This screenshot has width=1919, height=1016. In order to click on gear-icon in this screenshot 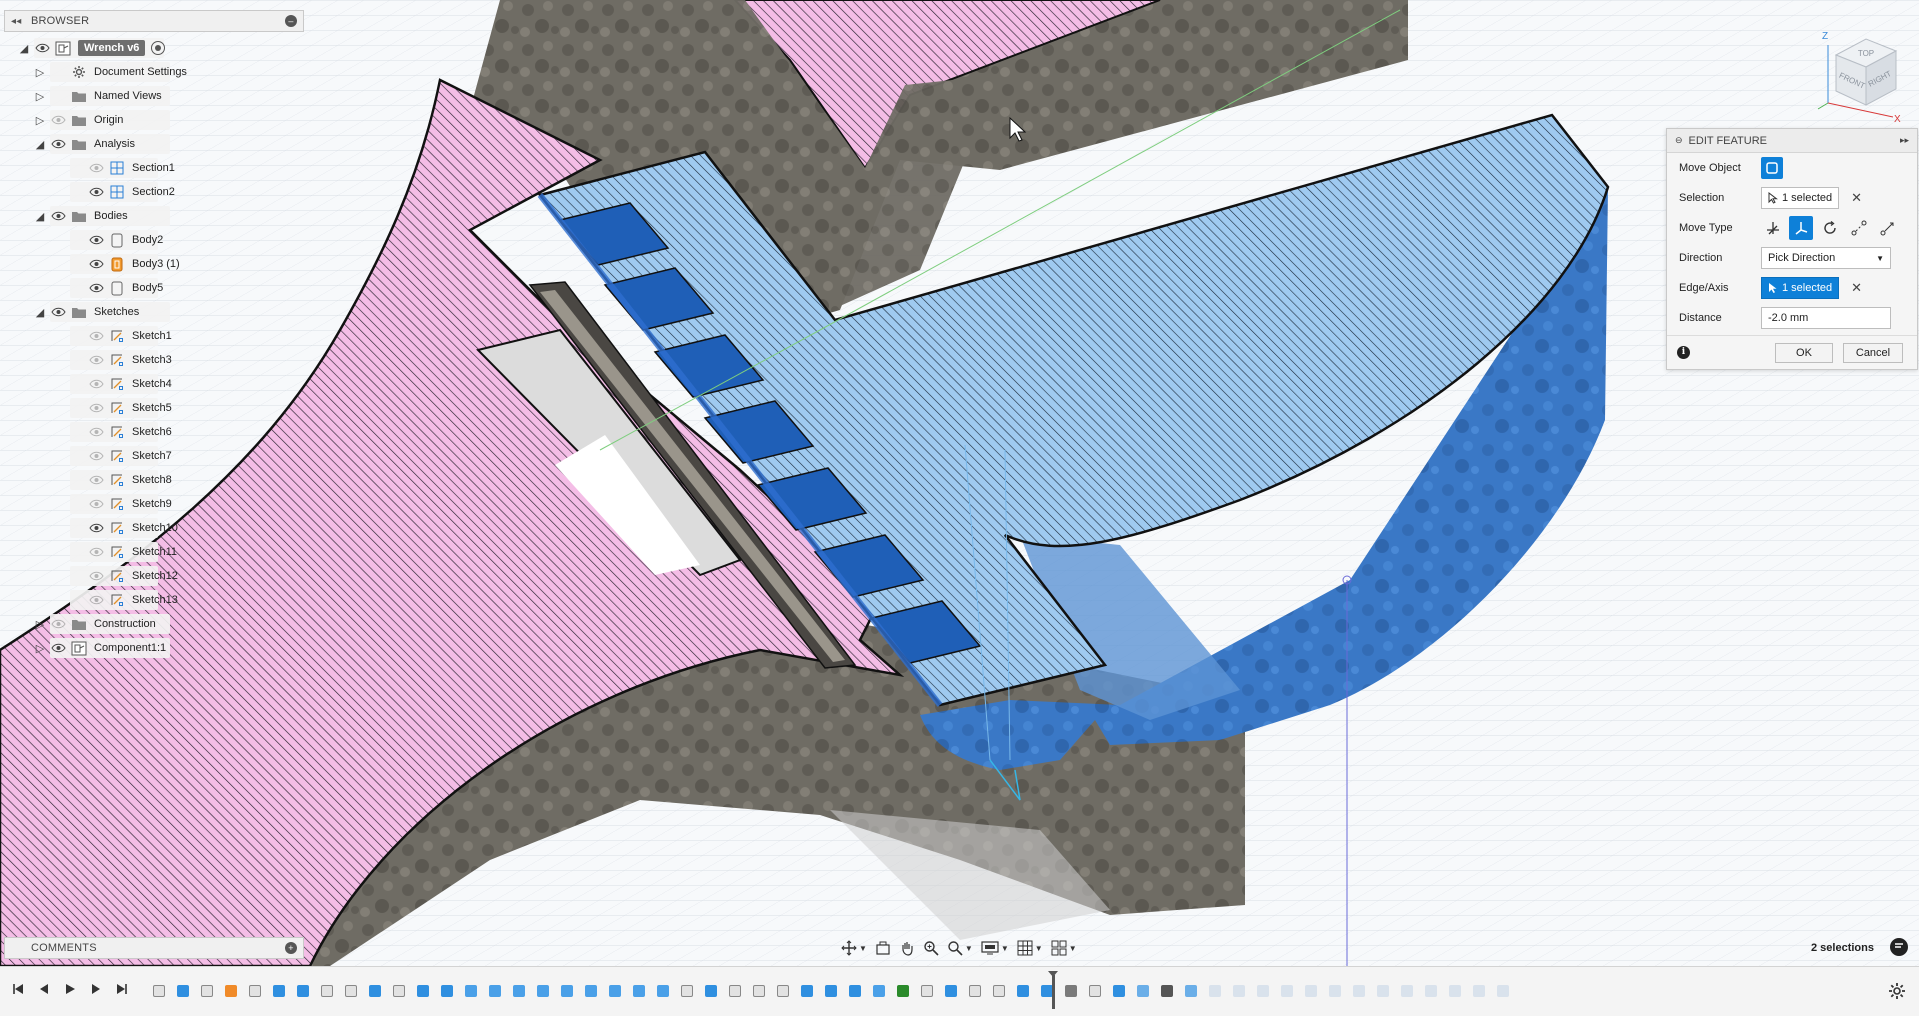, I will do `click(1897, 991)`.